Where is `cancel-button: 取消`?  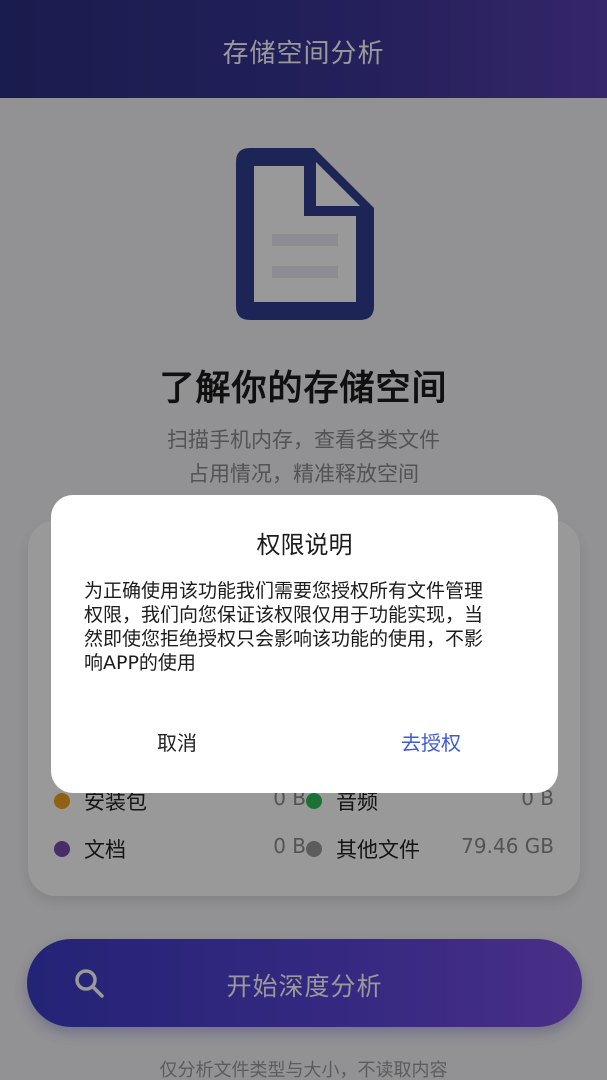 cancel-button: 取消 is located at coordinates (177, 741).